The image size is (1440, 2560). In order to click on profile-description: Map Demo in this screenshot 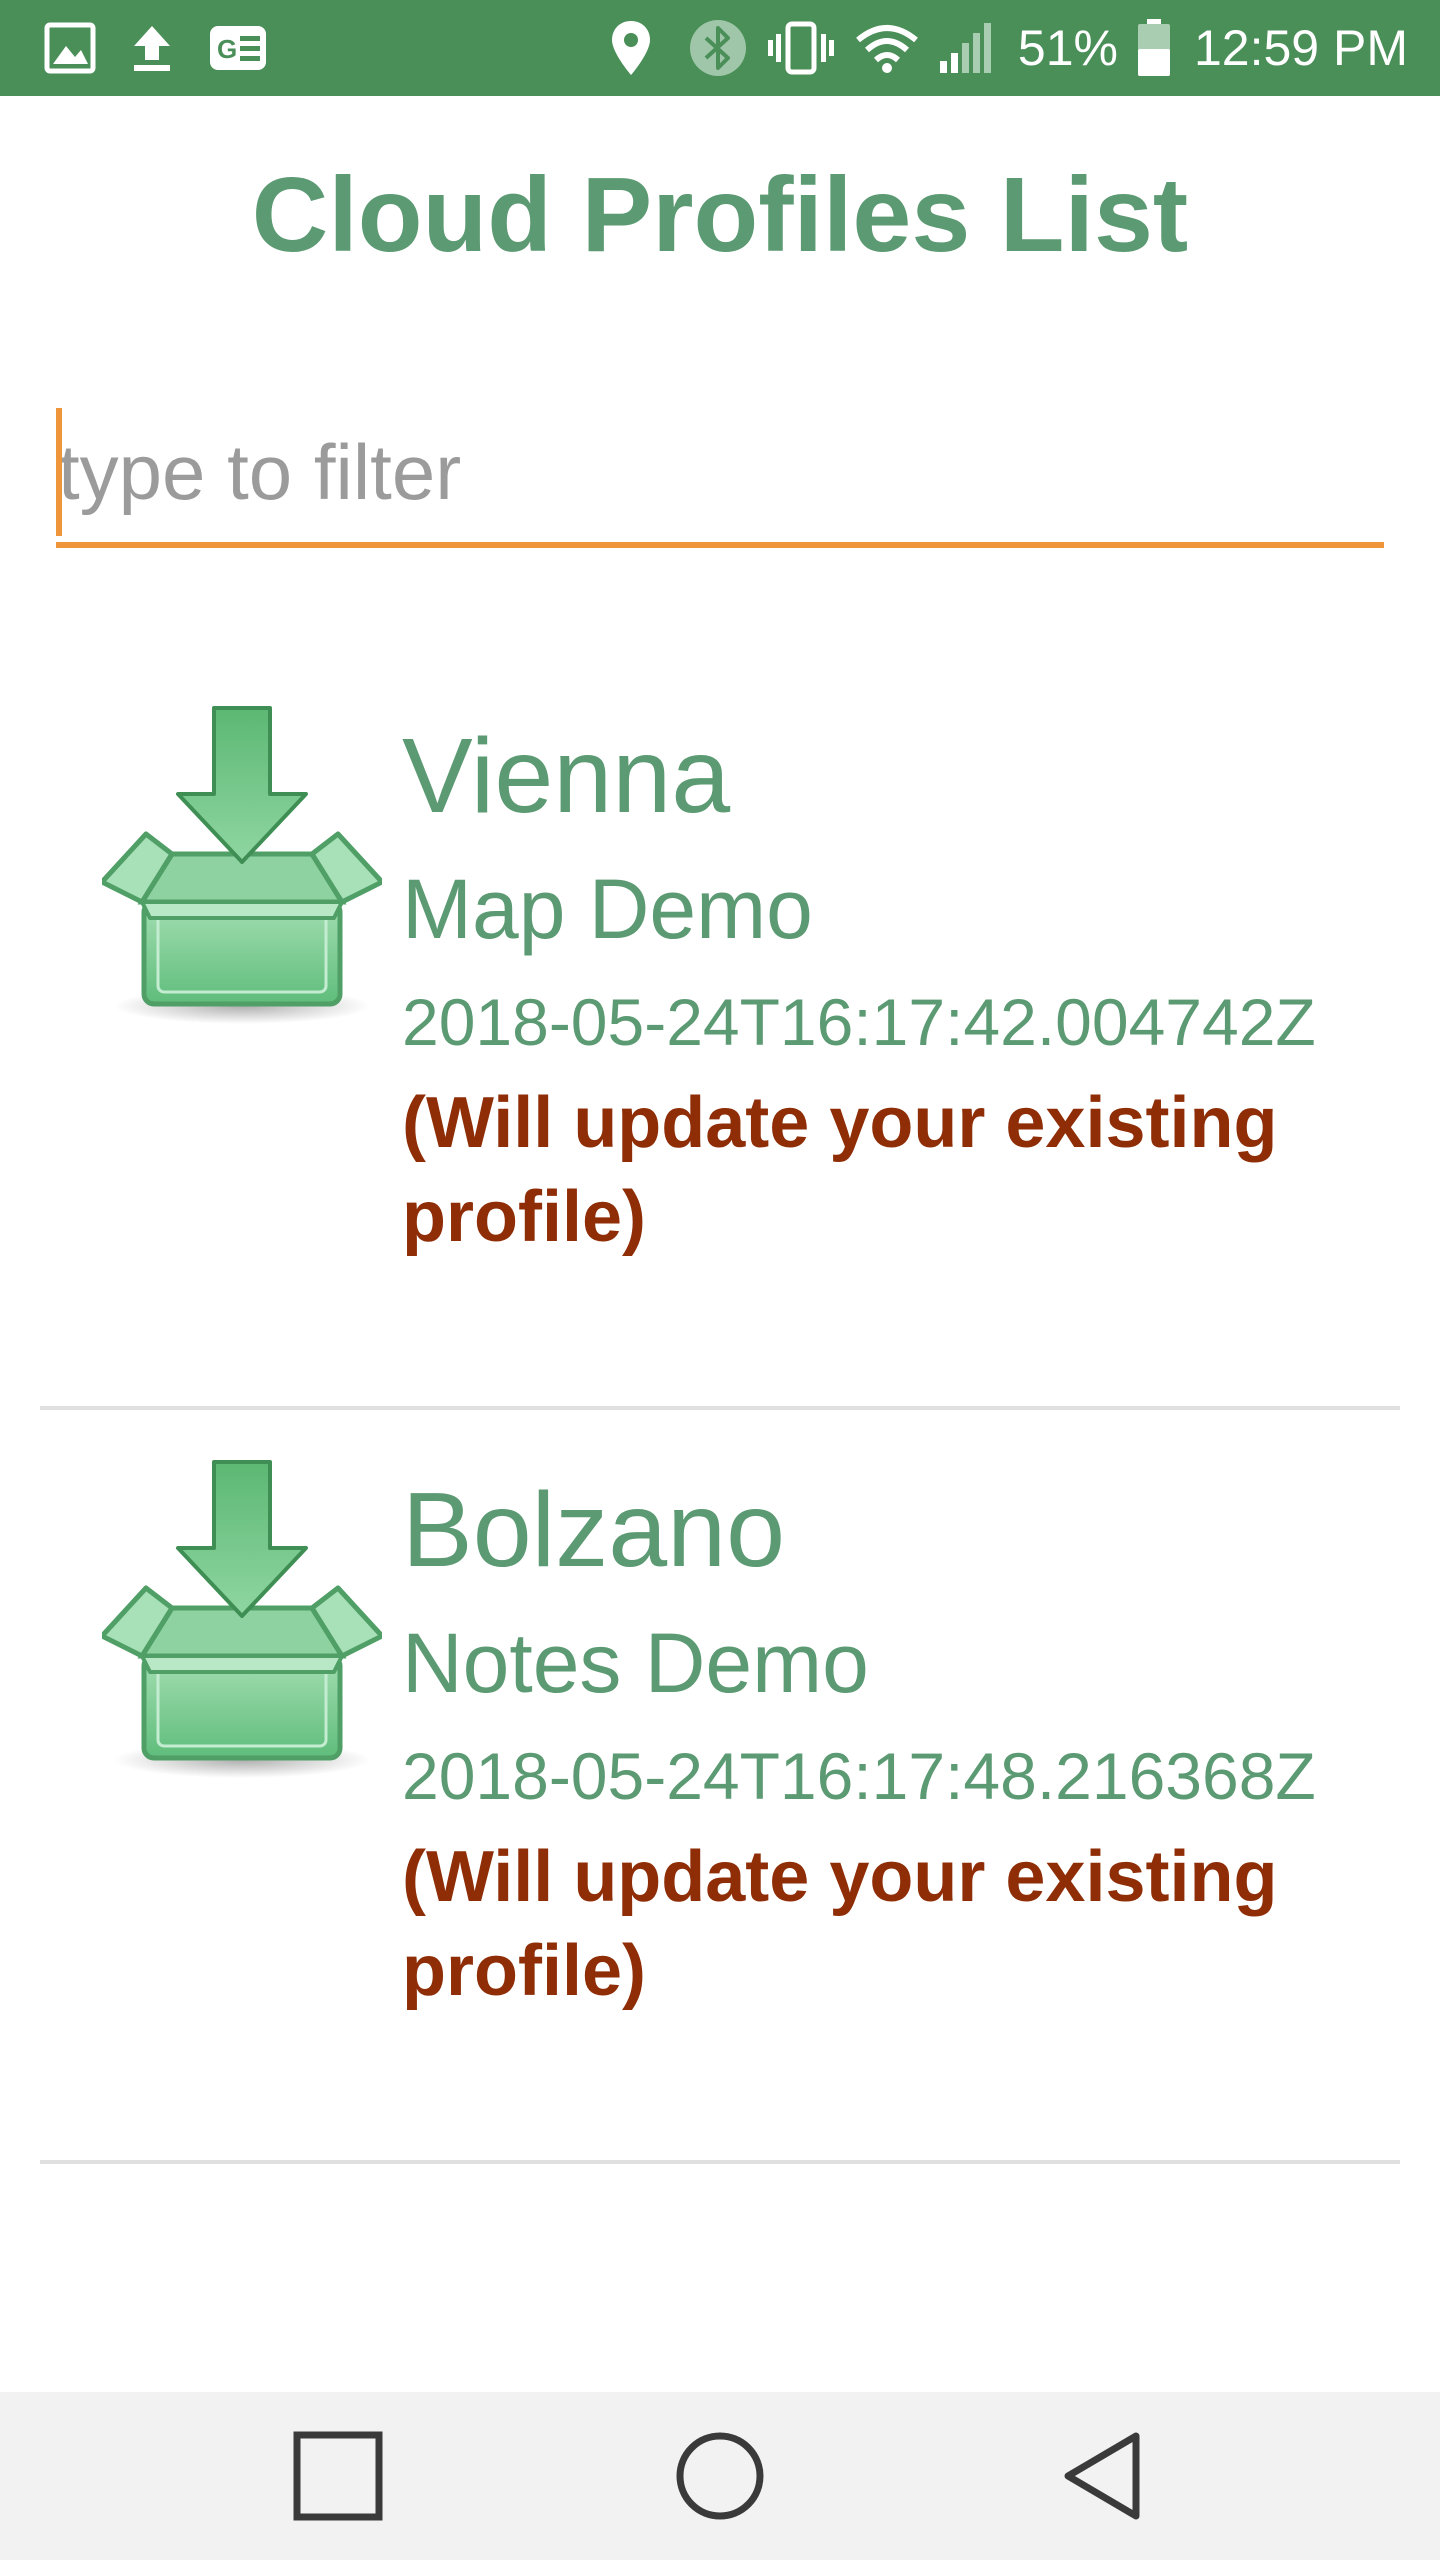, I will do `click(607, 909)`.